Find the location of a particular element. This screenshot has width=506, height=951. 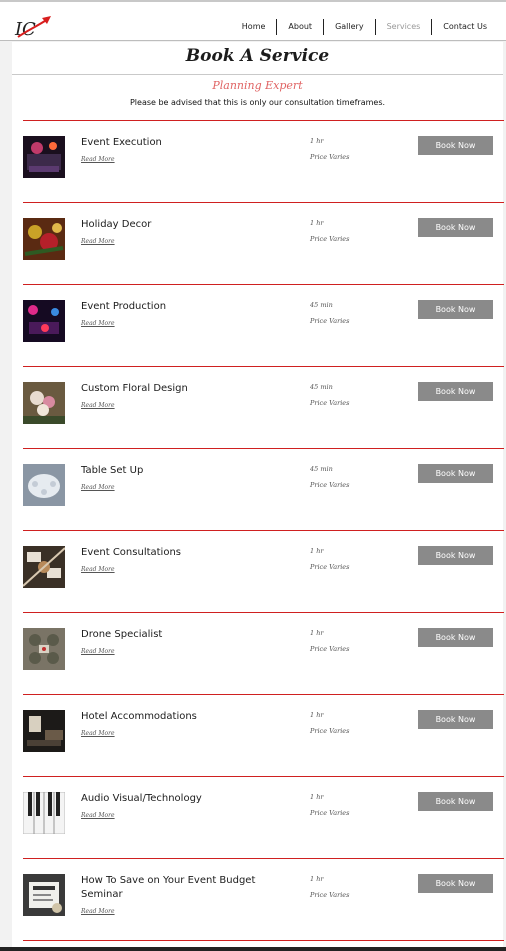

service-name: How To Save on Your Event Budget Seminar is located at coordinates (168, 887).